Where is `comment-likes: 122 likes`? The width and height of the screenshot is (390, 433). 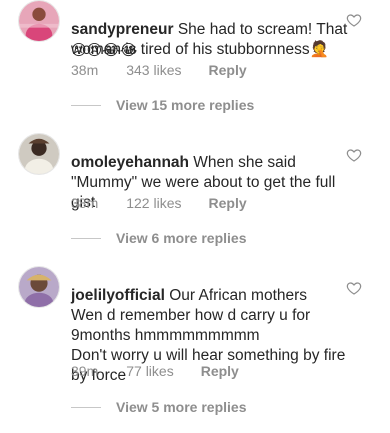 comment-likes: 122 likes is located at coordinates (153, 203).